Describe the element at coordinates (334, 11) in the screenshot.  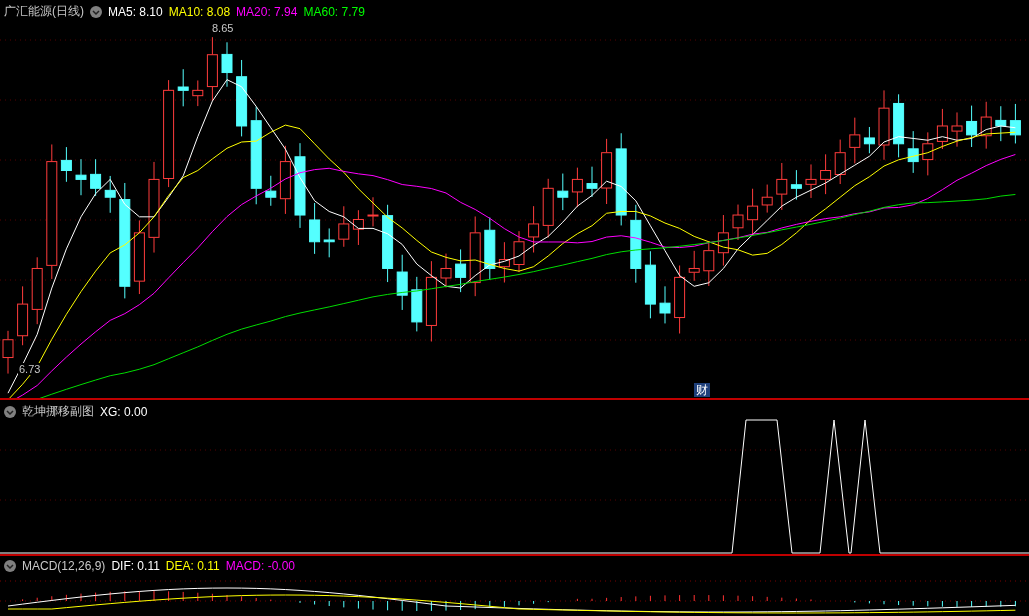
I see `indicator-value: MA60: 7.79` at that location.